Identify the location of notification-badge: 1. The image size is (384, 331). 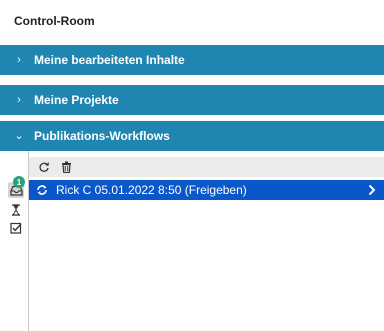
(19, 182).